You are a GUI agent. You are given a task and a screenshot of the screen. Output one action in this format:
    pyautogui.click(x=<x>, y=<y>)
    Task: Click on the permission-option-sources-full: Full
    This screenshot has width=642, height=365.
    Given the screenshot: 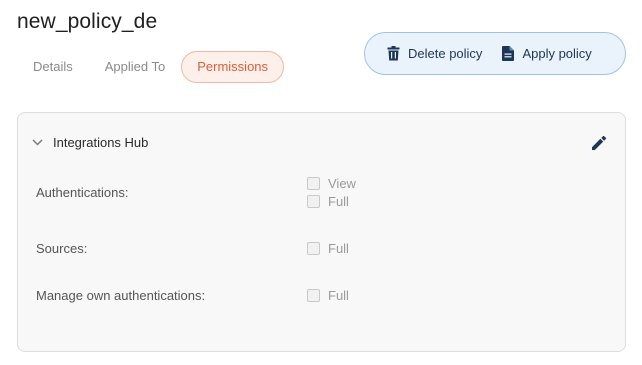 What is the action you would take?
    pyautogui.click(x=328, y=248)
    